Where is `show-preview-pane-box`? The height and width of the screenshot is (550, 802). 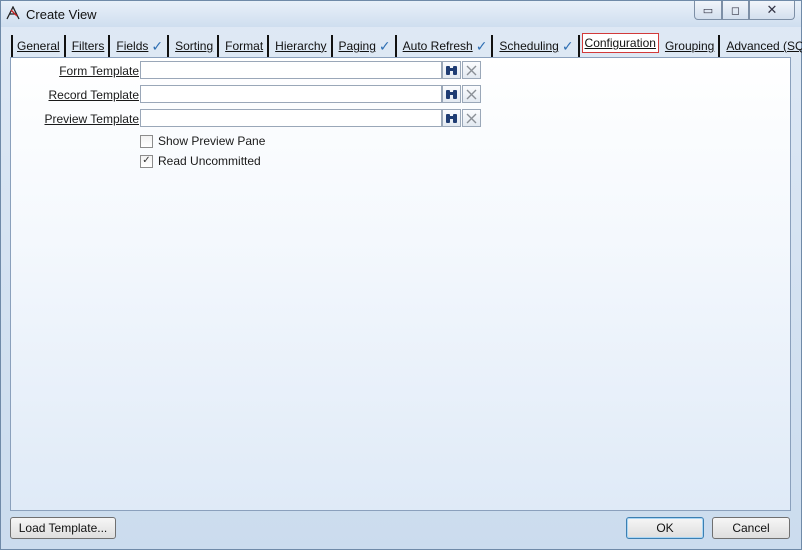
show-preview-pane-box is located at coordinates (146, 141).